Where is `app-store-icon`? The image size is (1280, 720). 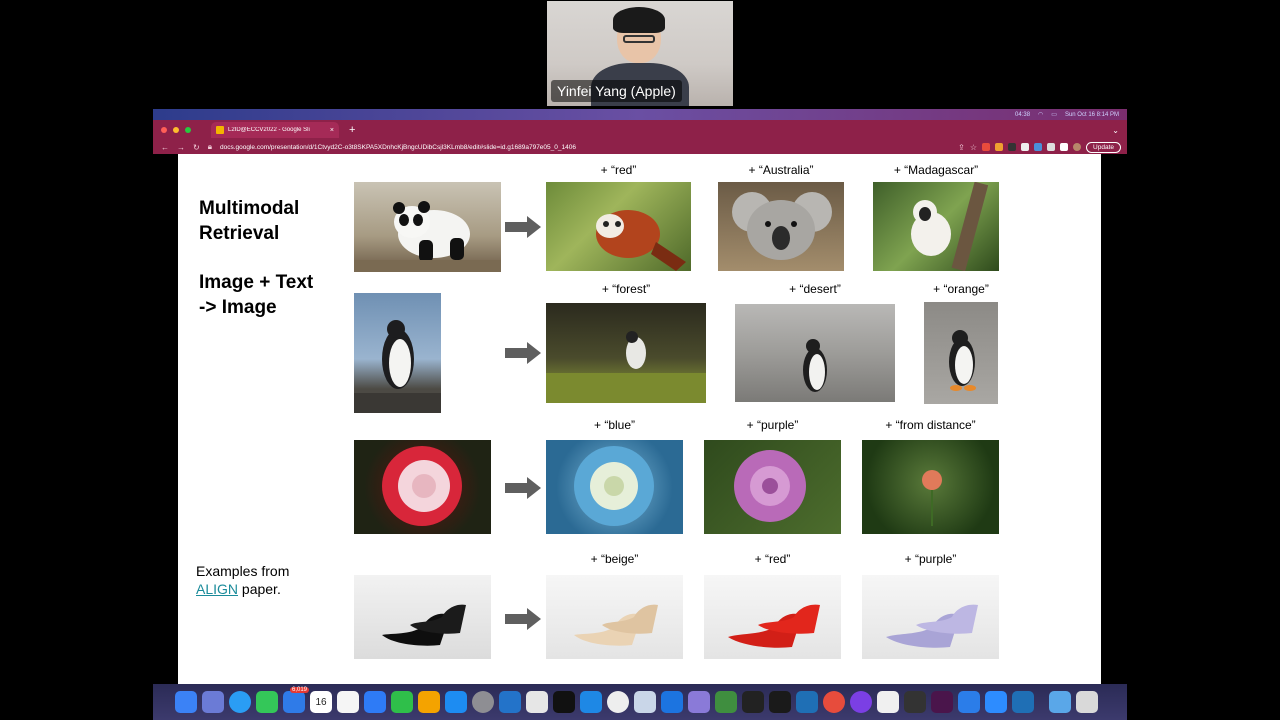
app-store-icon is located at coordinates (456, 702).